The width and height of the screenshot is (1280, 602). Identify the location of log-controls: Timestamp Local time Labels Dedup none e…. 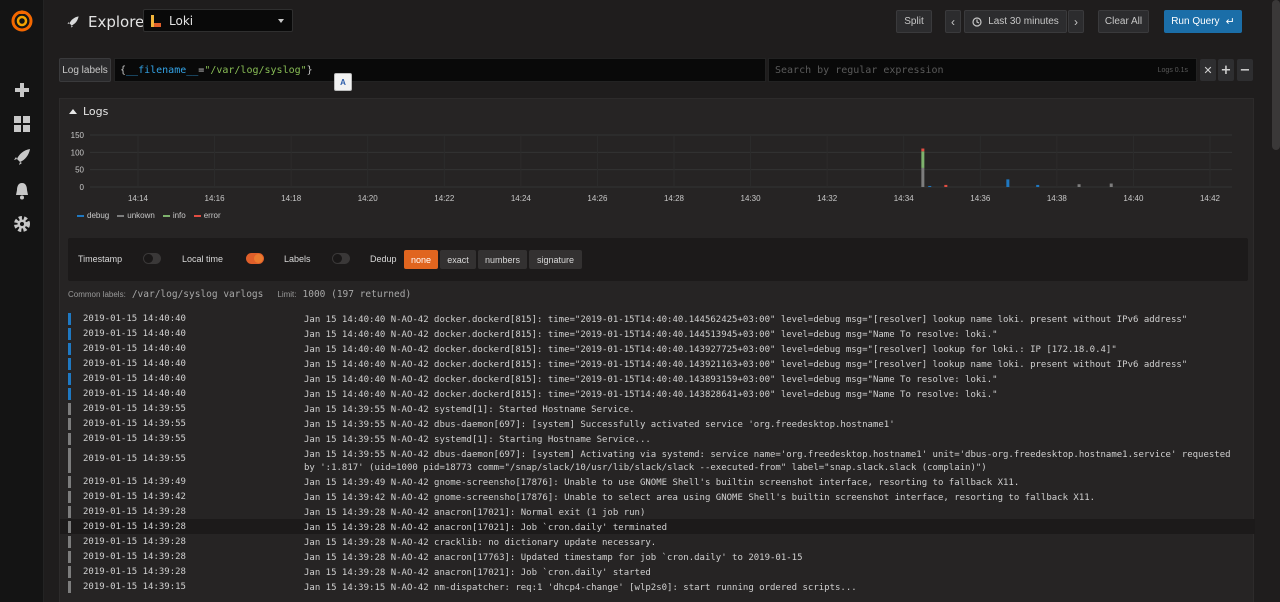
(658, 259).